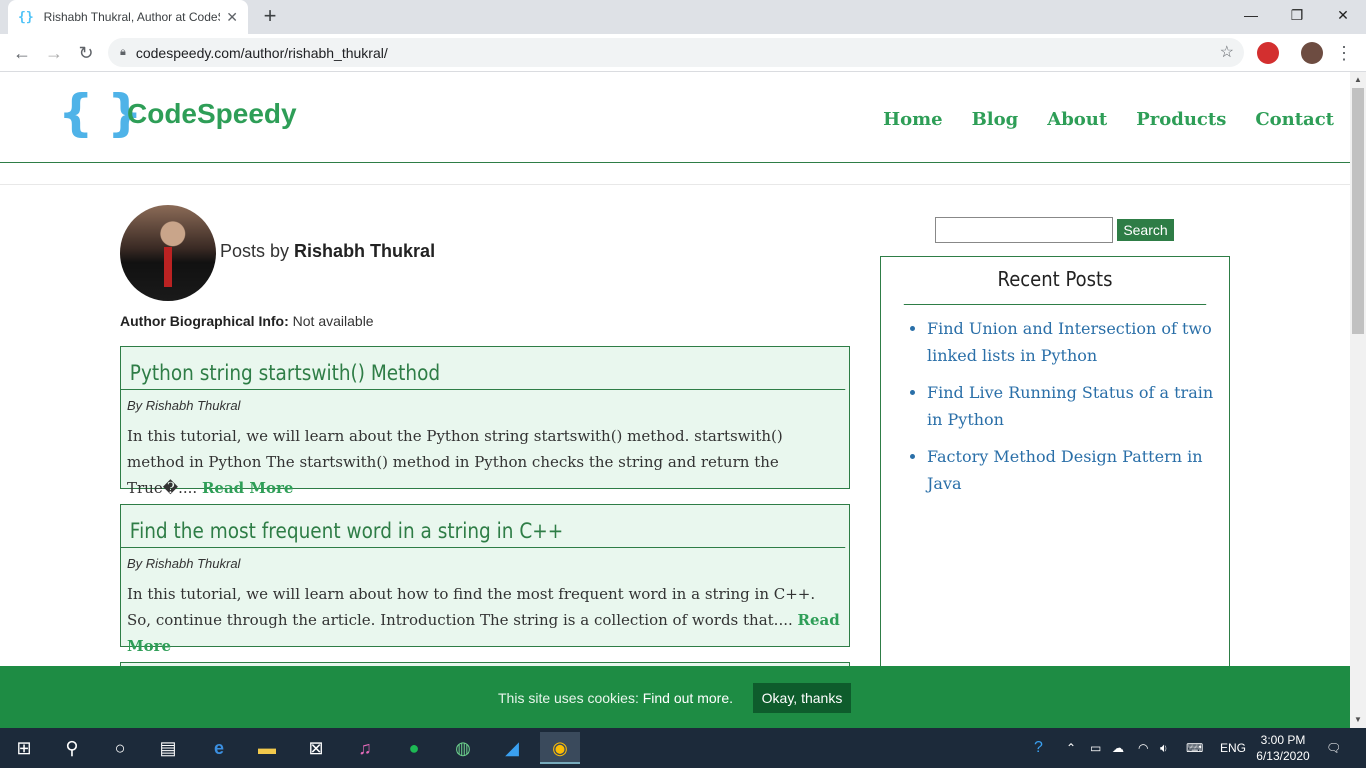 The width and height of the screenshot is (1366, 768). What do you see at coordinates (568, 698) in the screenshot?
I see `cookie-text: This site uses cookies:` at bounding box center [568, 698].